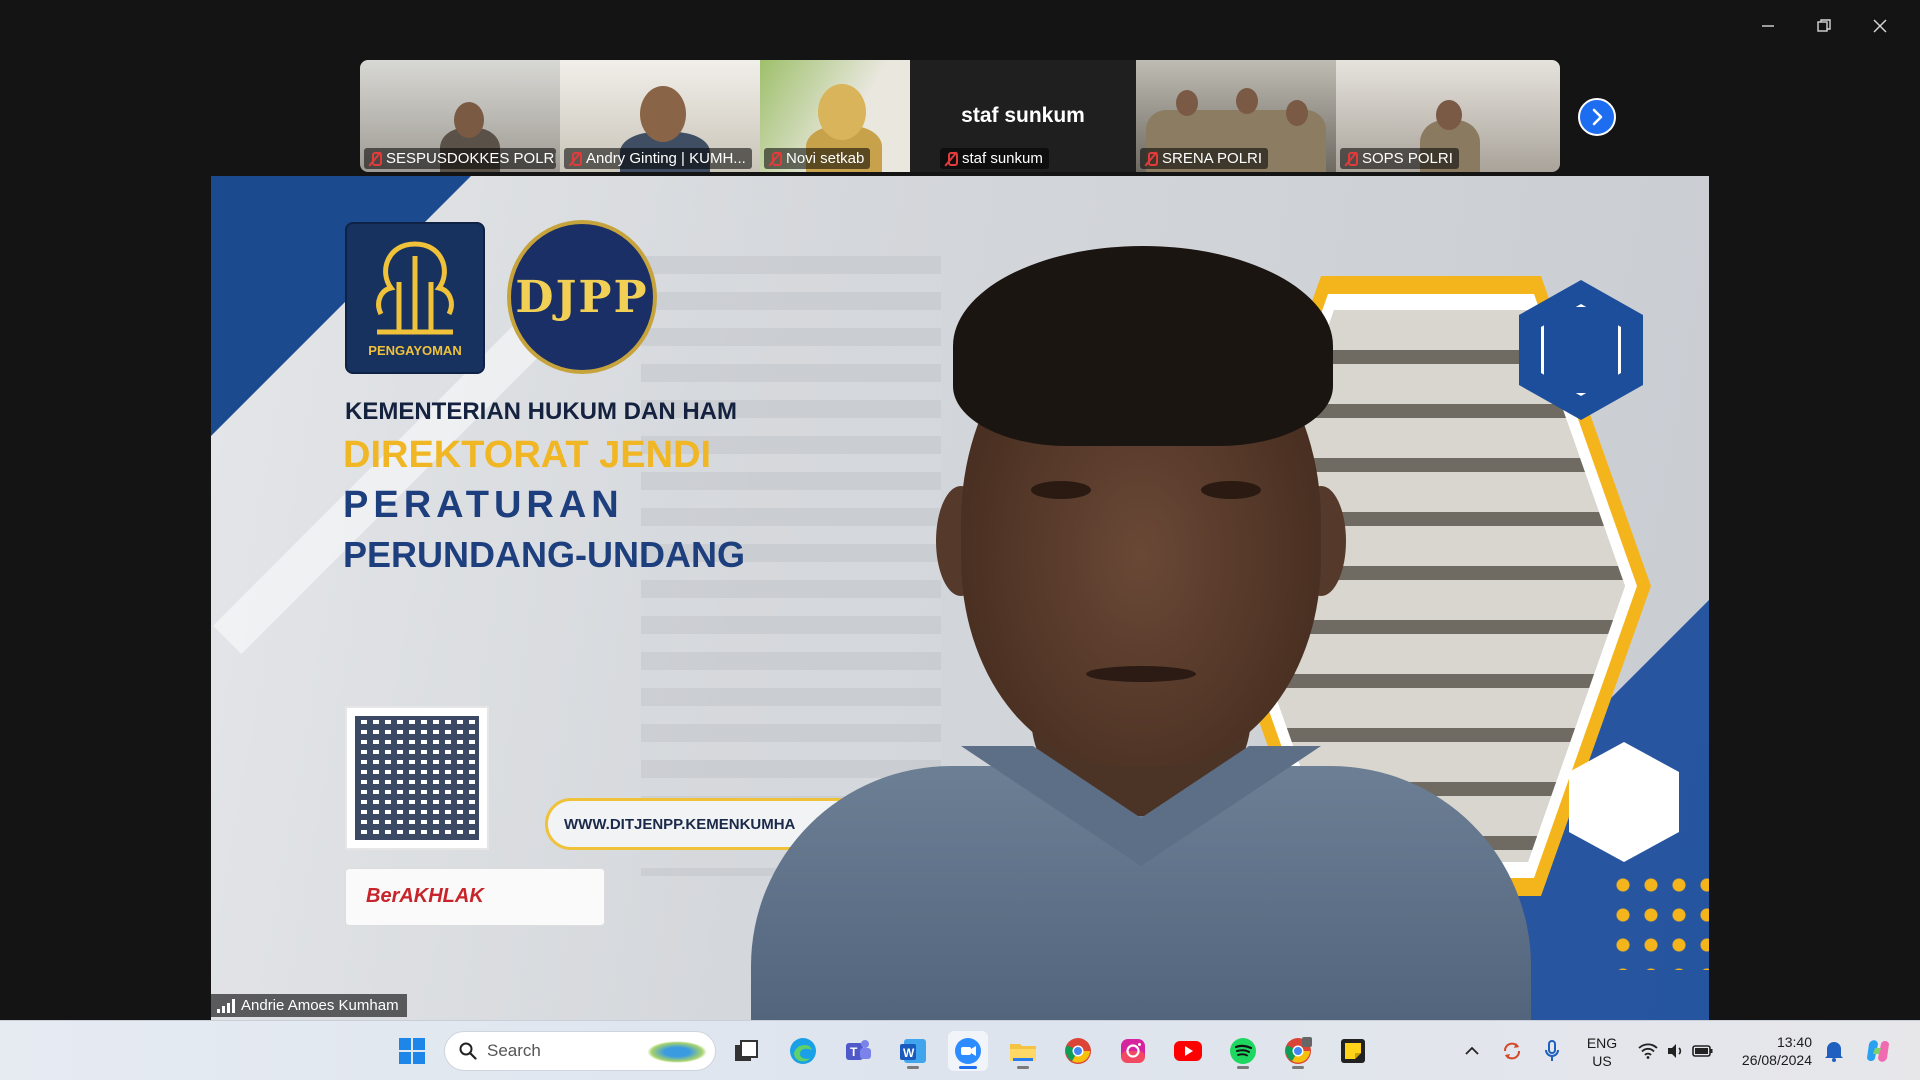  What do you see at coordinates (562, 1051) in the screenshot?
I see `search-input` at bounding box center [562, 1051].